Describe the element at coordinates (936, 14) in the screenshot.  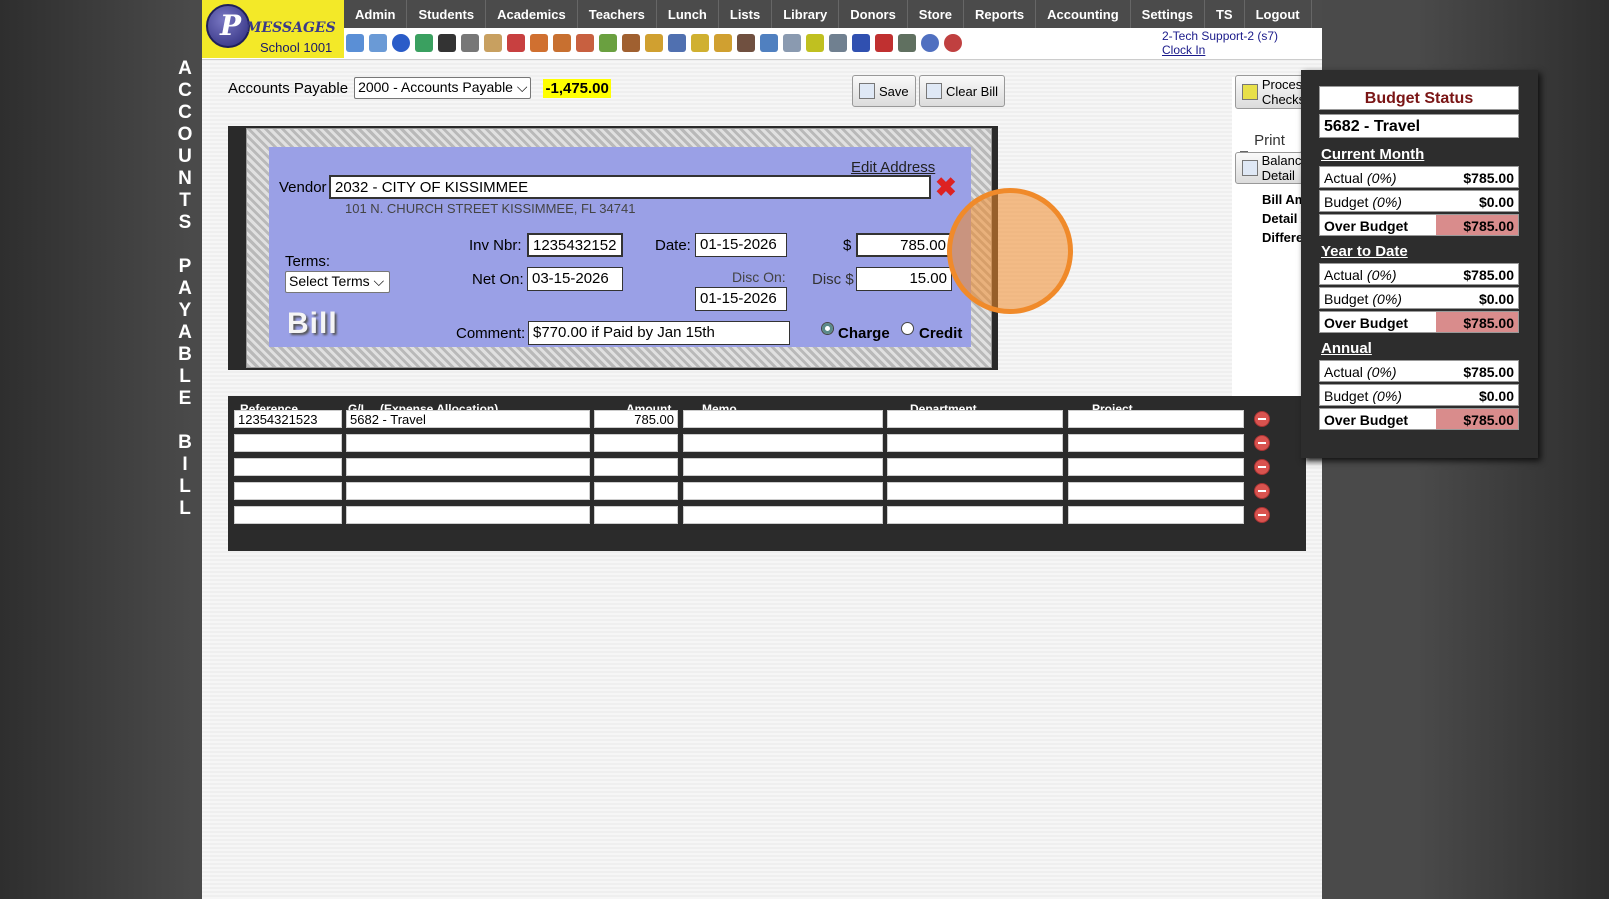
I see `menu-store: Store` at that location.